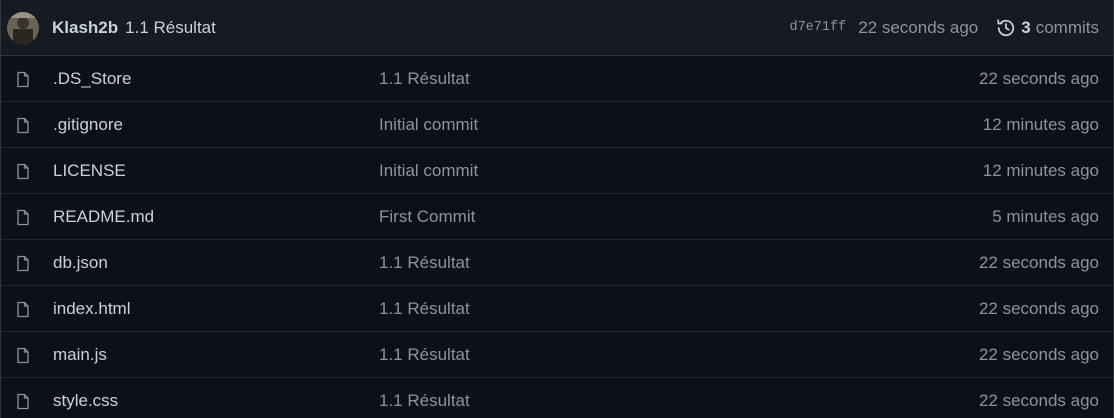 This screenshot has width=1114, height=418. Describe the element at coordinates (817, 27) in the screenshot. I see `commit-sha: d7e71ff` at that location.